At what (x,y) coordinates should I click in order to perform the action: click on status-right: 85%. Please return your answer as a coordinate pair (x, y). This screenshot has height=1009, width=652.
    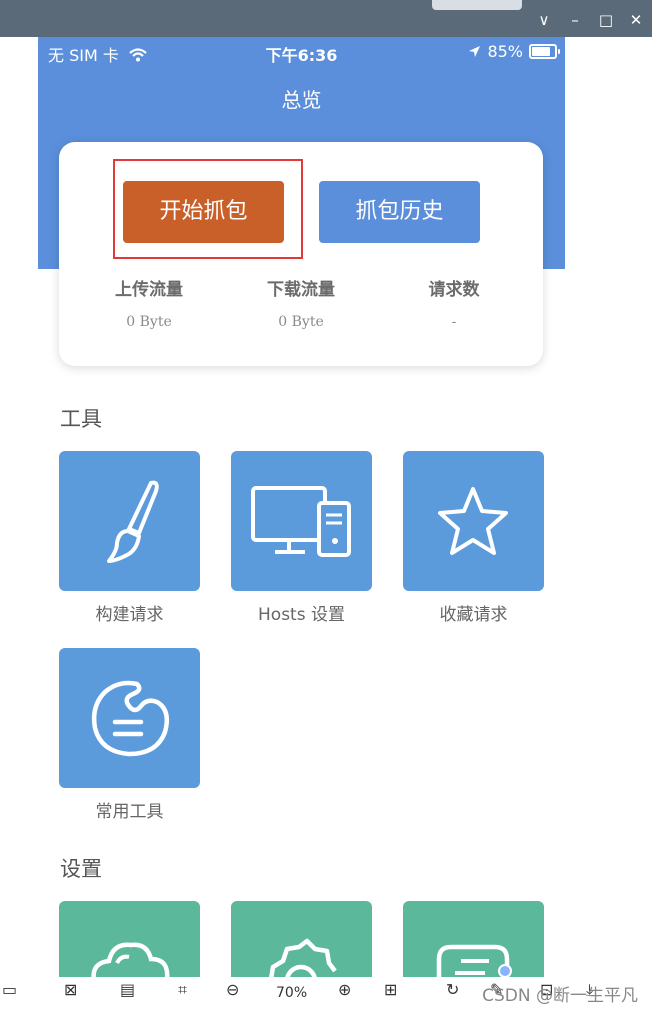
    Looking at the image, I should click on (514, 51).